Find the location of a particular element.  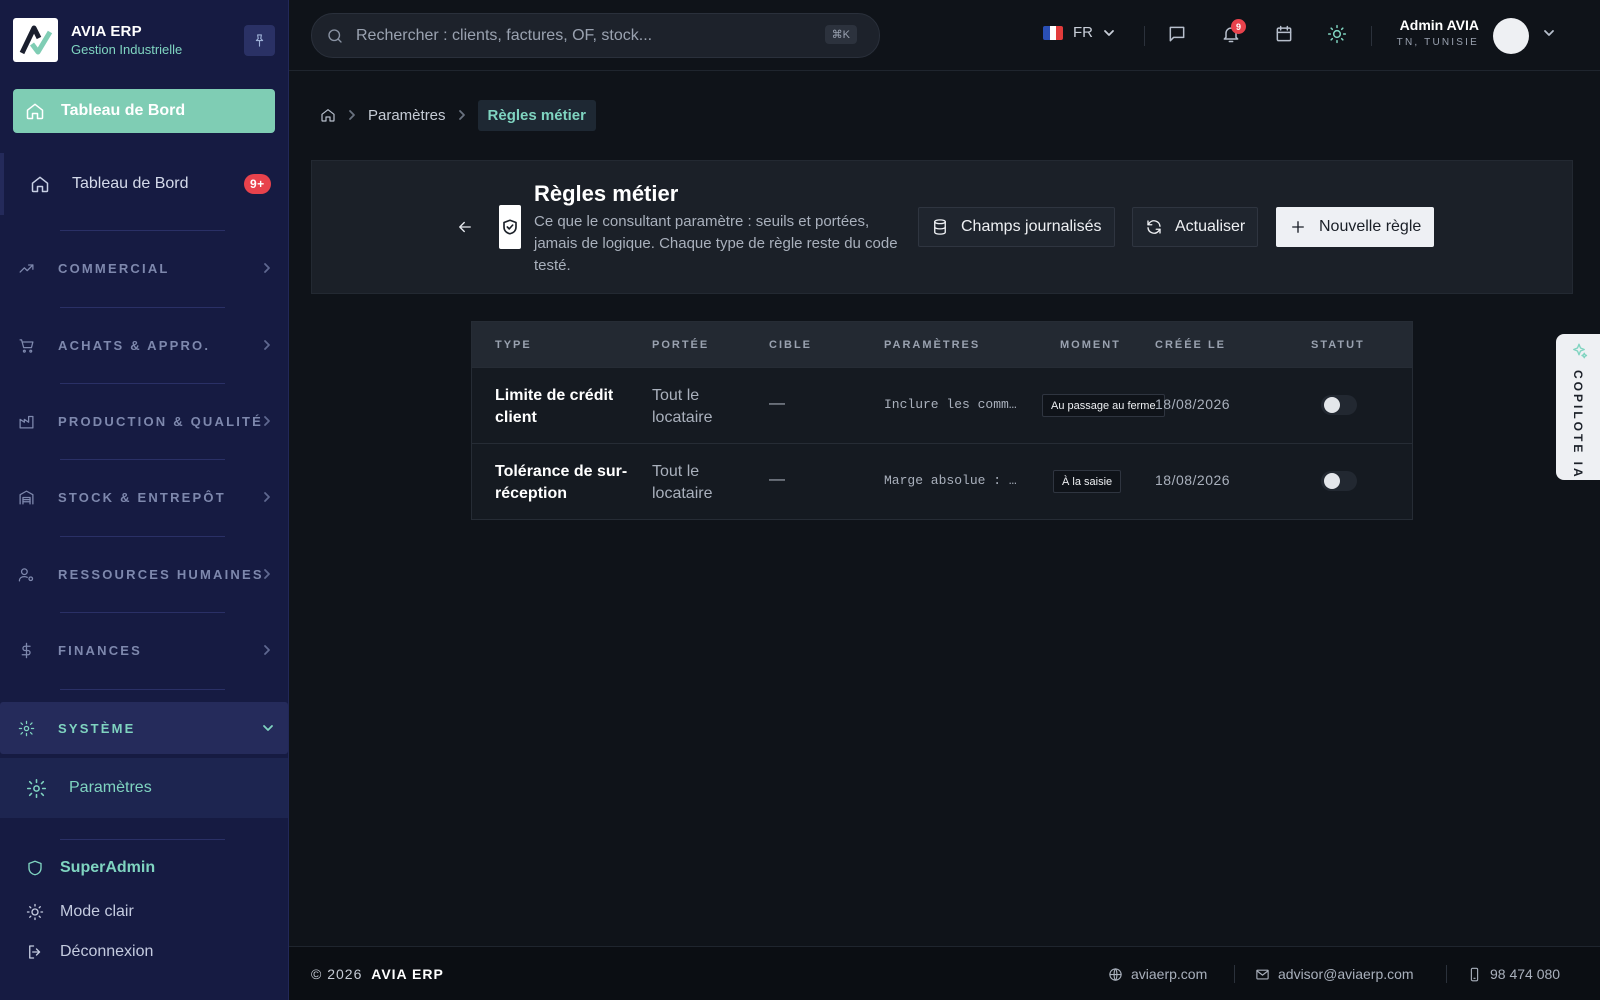

sidebar-section-finances: FINANCES is located at coordinates (144, 650).